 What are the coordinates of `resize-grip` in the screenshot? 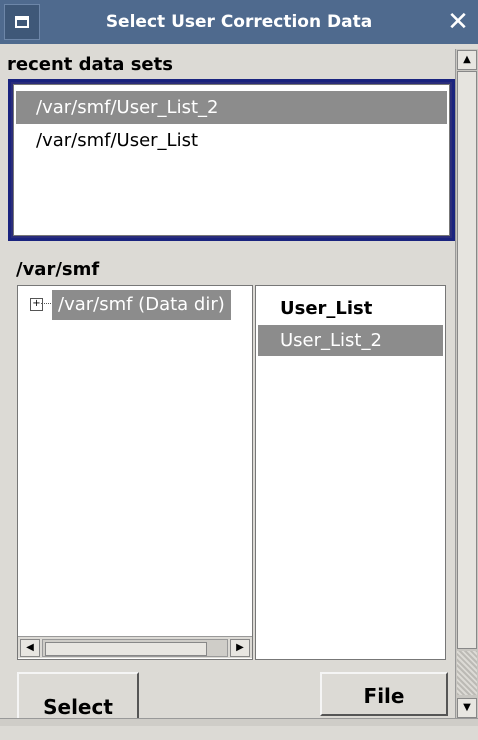 It's located at (467, 673).